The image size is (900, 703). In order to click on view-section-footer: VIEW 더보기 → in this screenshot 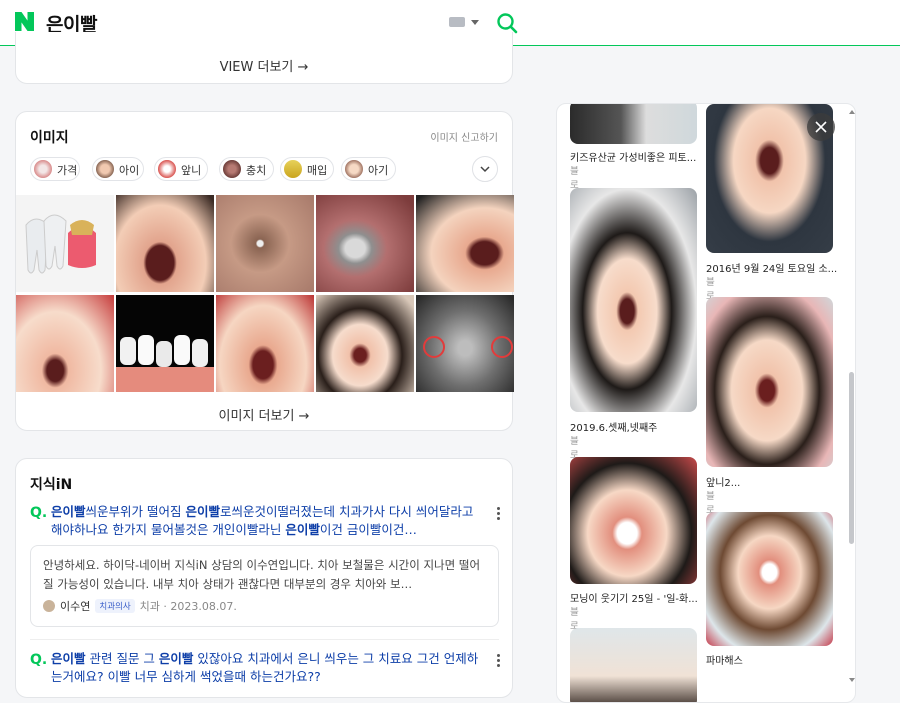, I will do `click(264, 58)`.